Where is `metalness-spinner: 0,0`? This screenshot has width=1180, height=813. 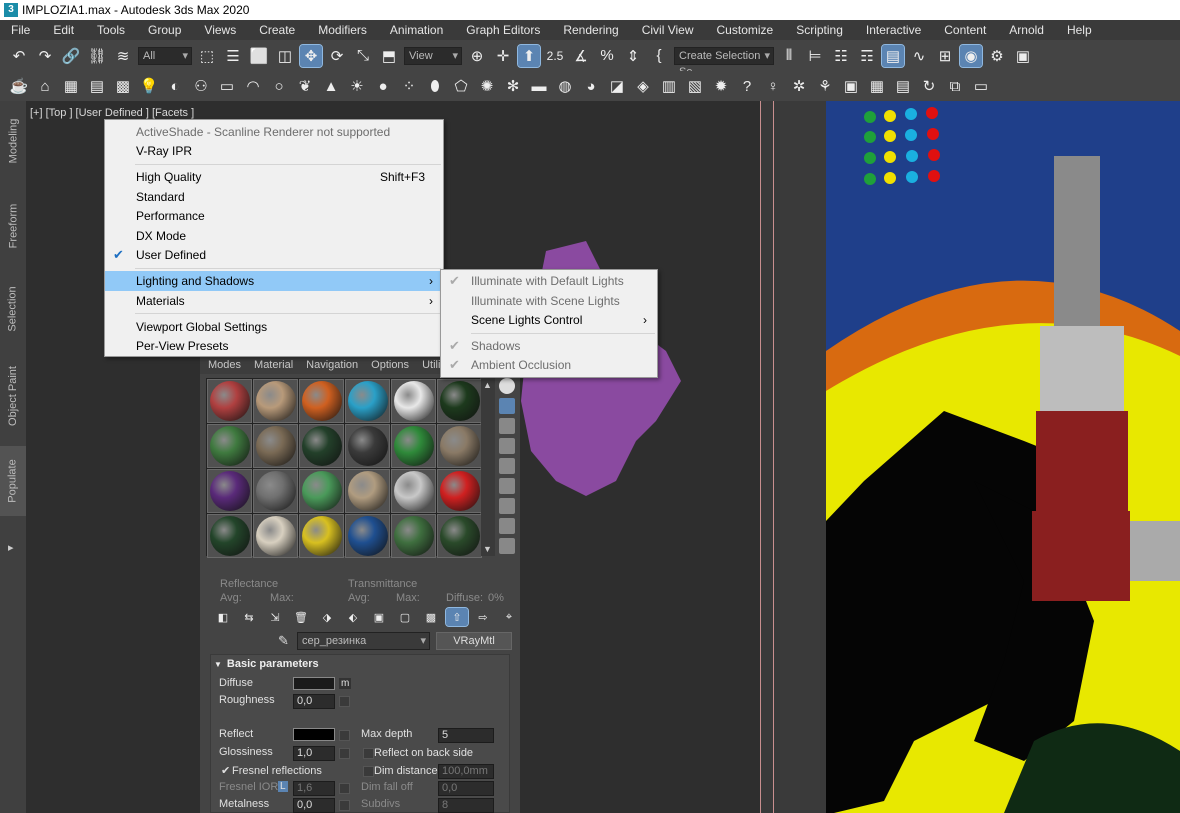
metalness-spinner: 0,0 is located at coordinates (314, 805).